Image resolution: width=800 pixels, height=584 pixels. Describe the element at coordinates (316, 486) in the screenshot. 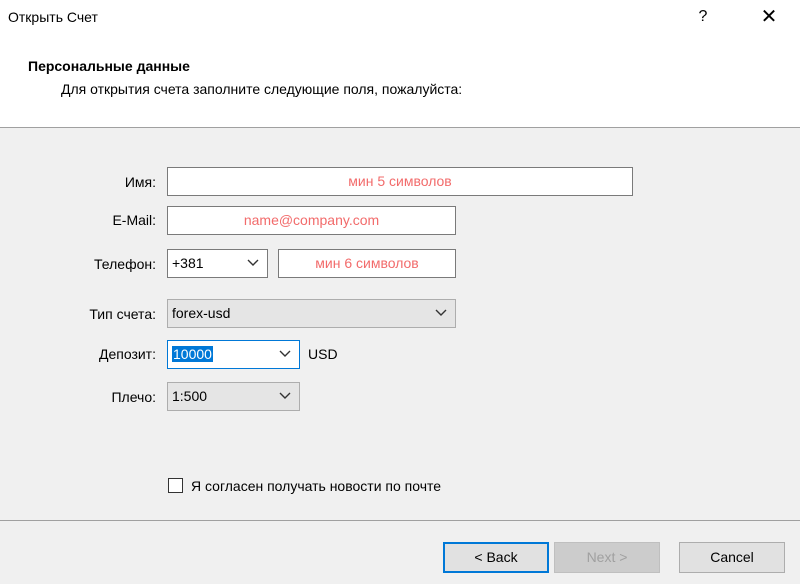

I see `newsletter-label: Я согласен получать новости по почте` at that location.